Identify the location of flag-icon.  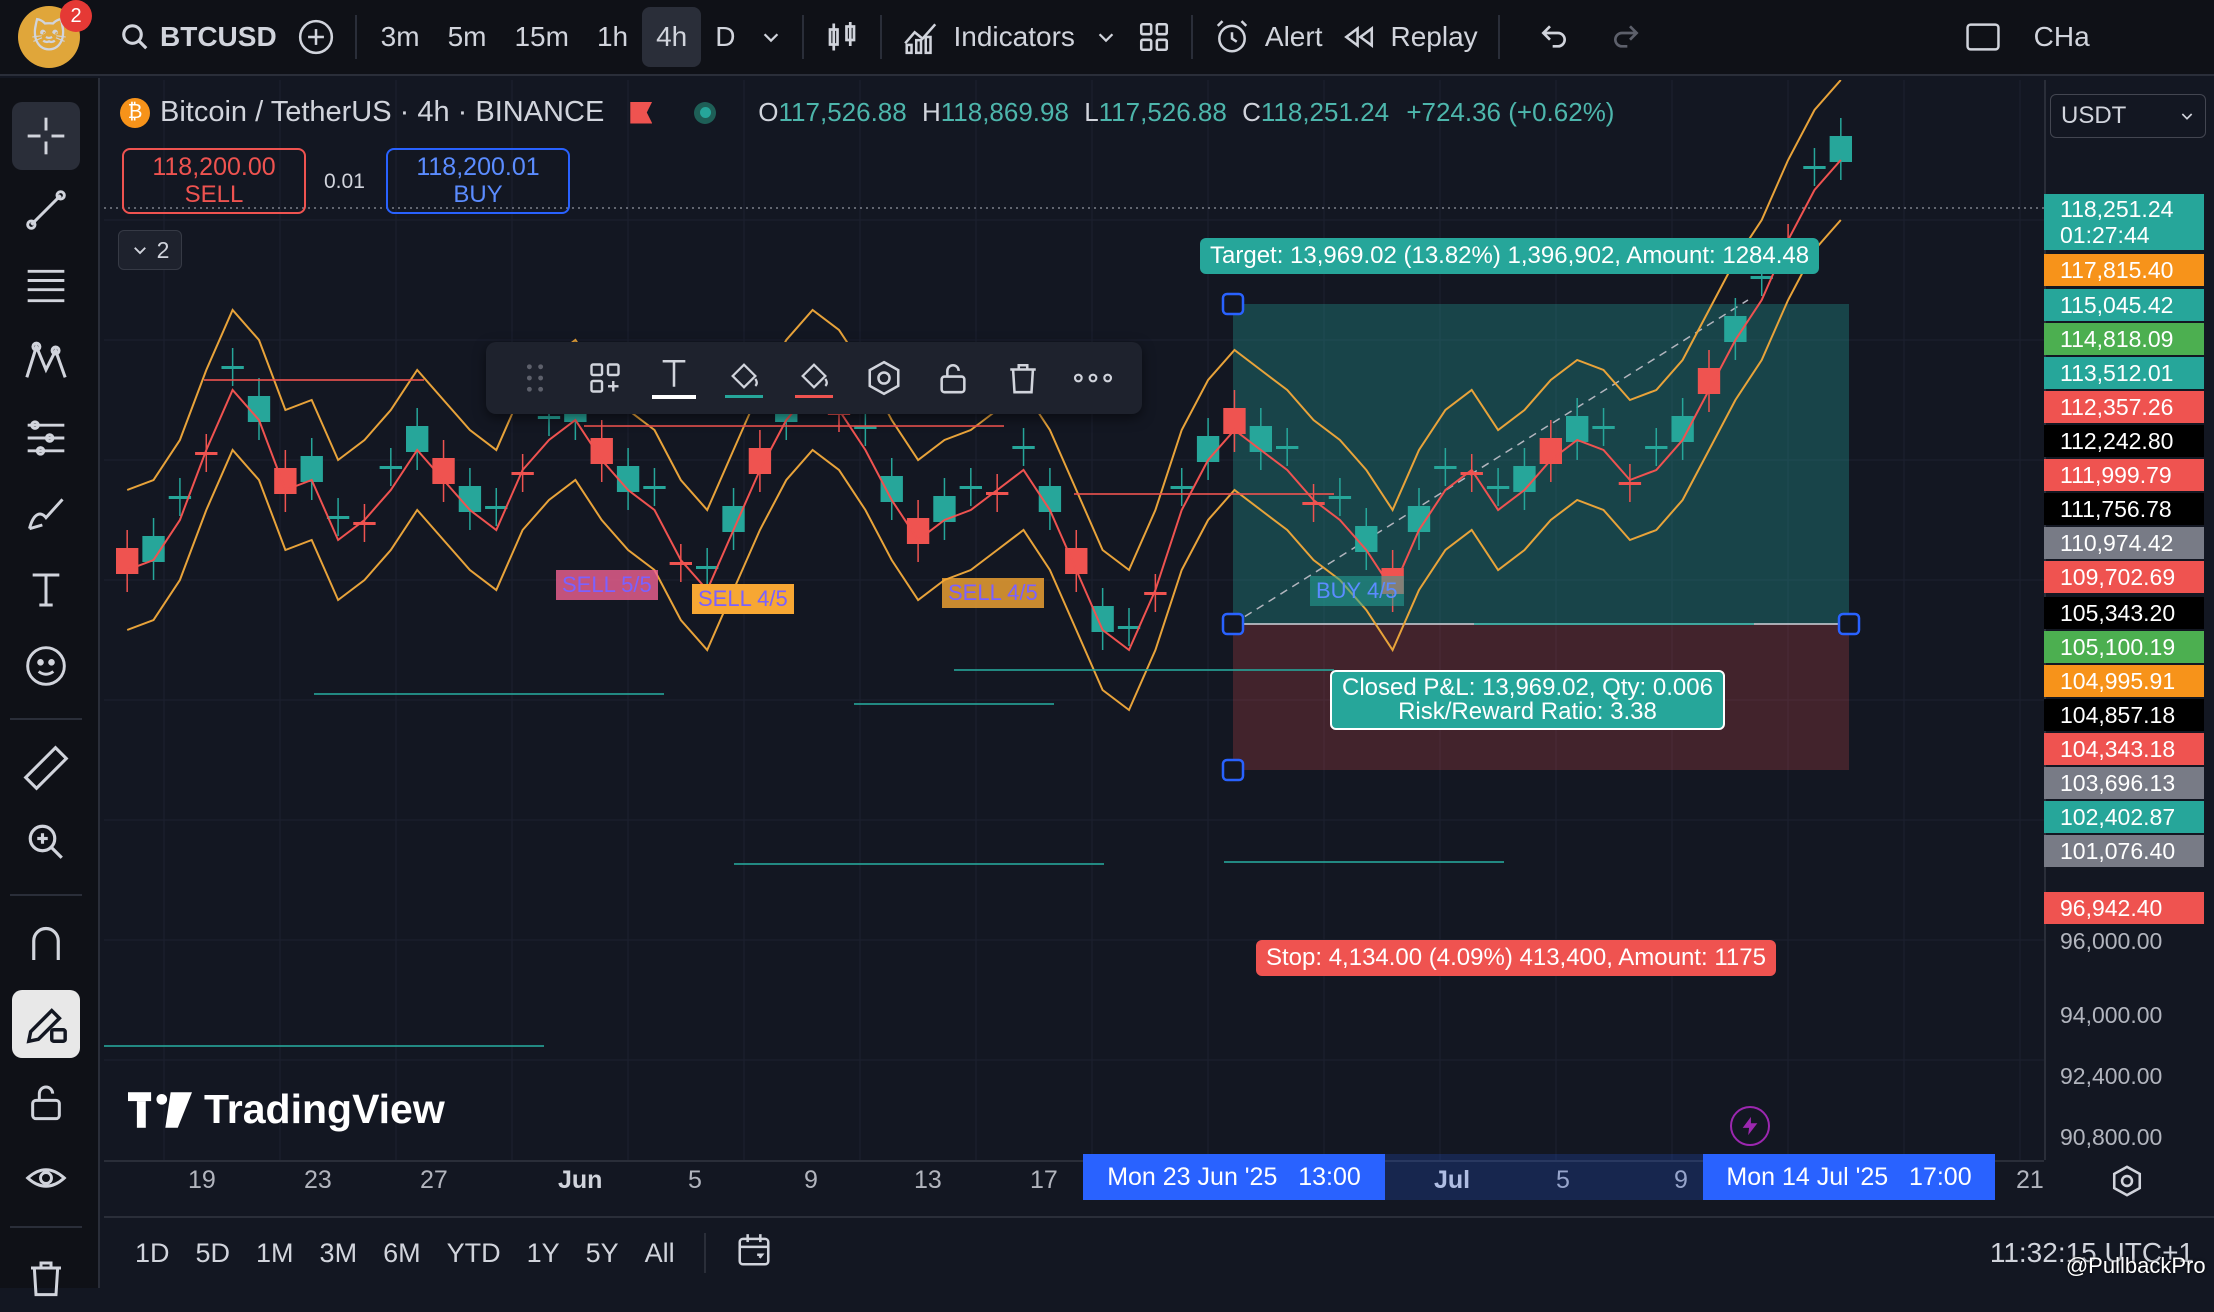
(641, 112).